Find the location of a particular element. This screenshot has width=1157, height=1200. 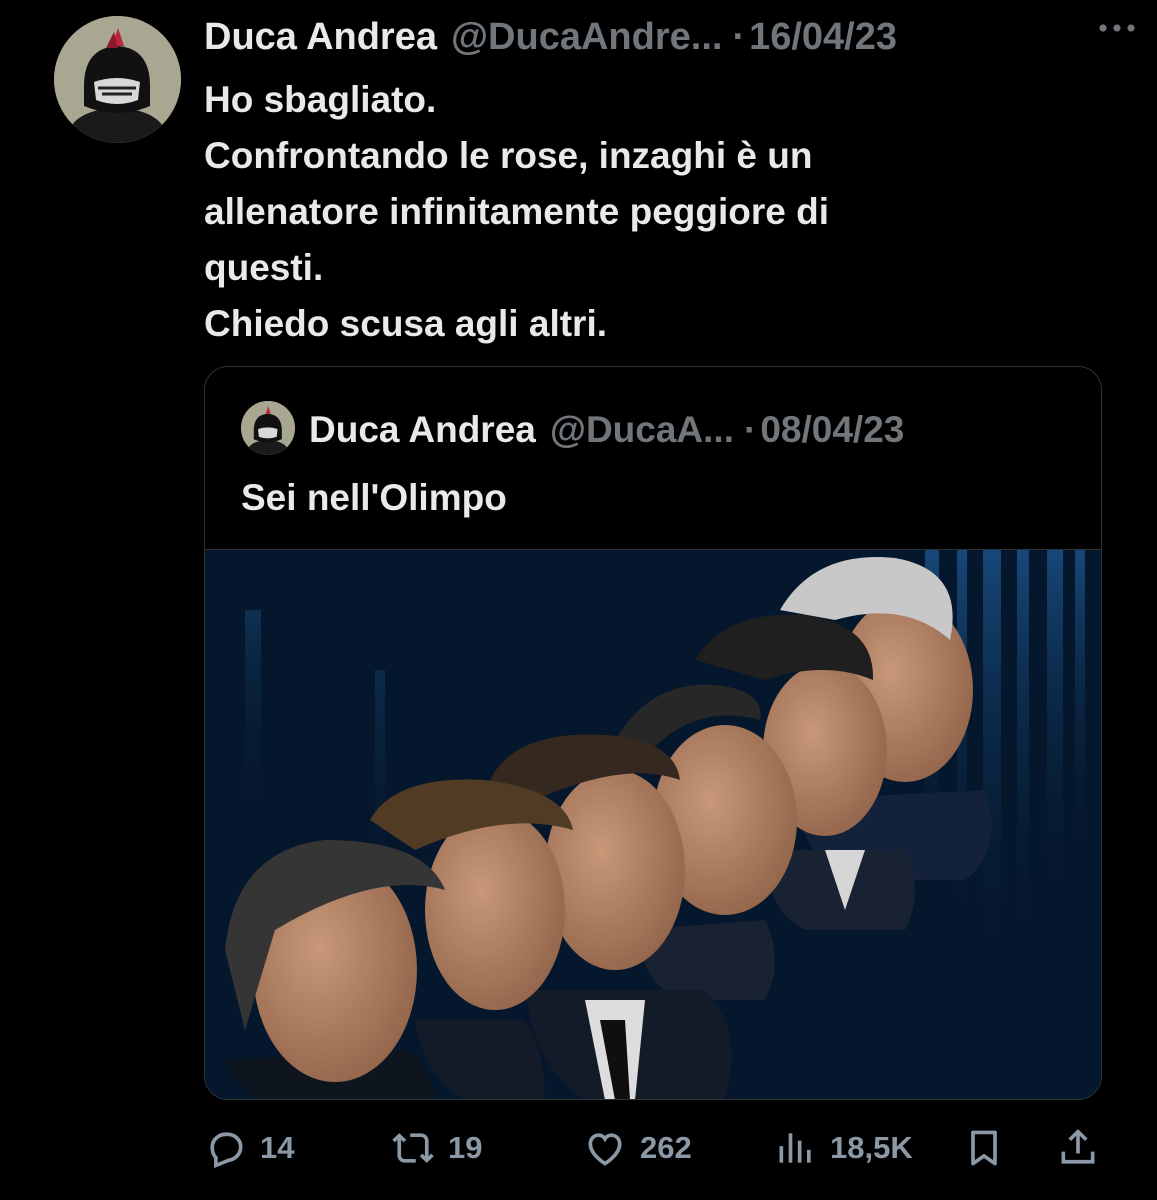

reply-count: 14 is located at coordinates (277, 1147).